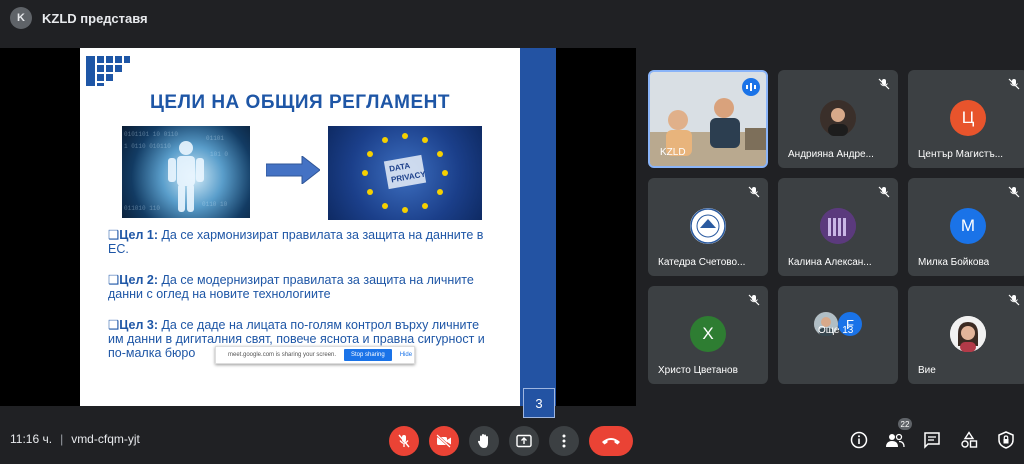  What do you see at coordinates (368, 355) in the screenshot?
I see `stop-sharing-button: Stop sharing` at bounding box center [368, 355].